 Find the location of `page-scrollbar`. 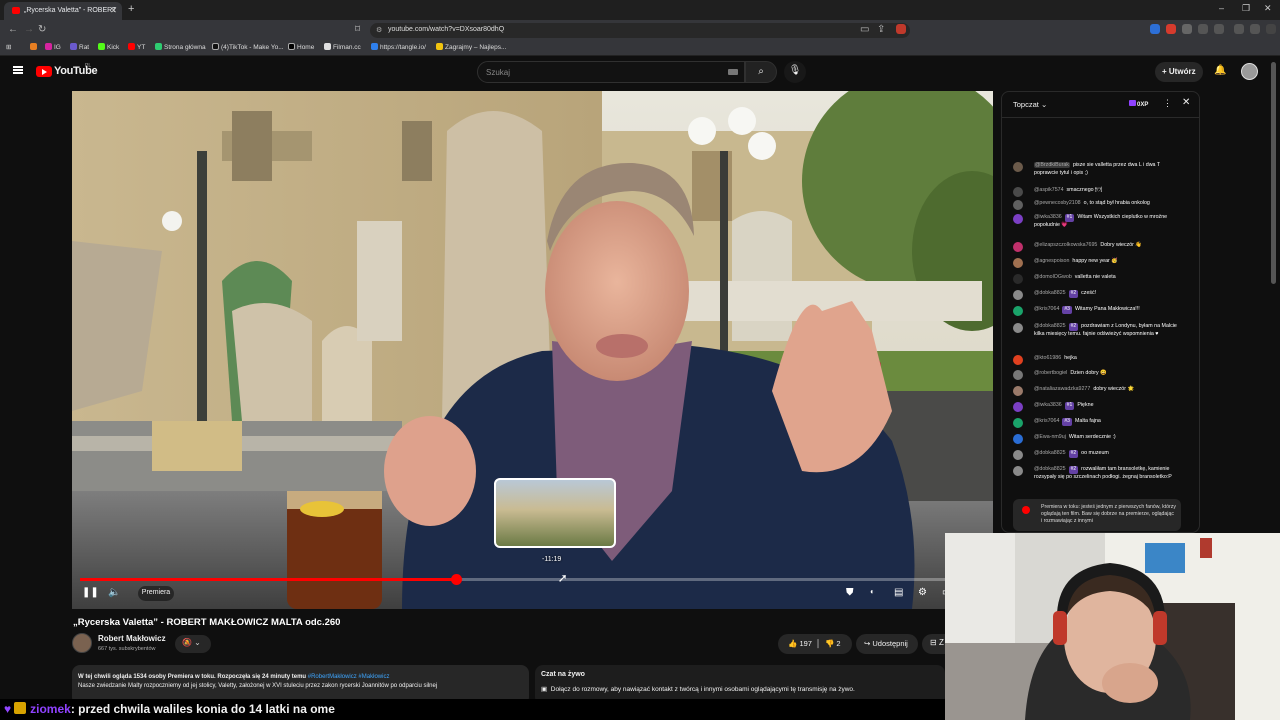

page-scrollbar is located at coordinates (1273, 173).